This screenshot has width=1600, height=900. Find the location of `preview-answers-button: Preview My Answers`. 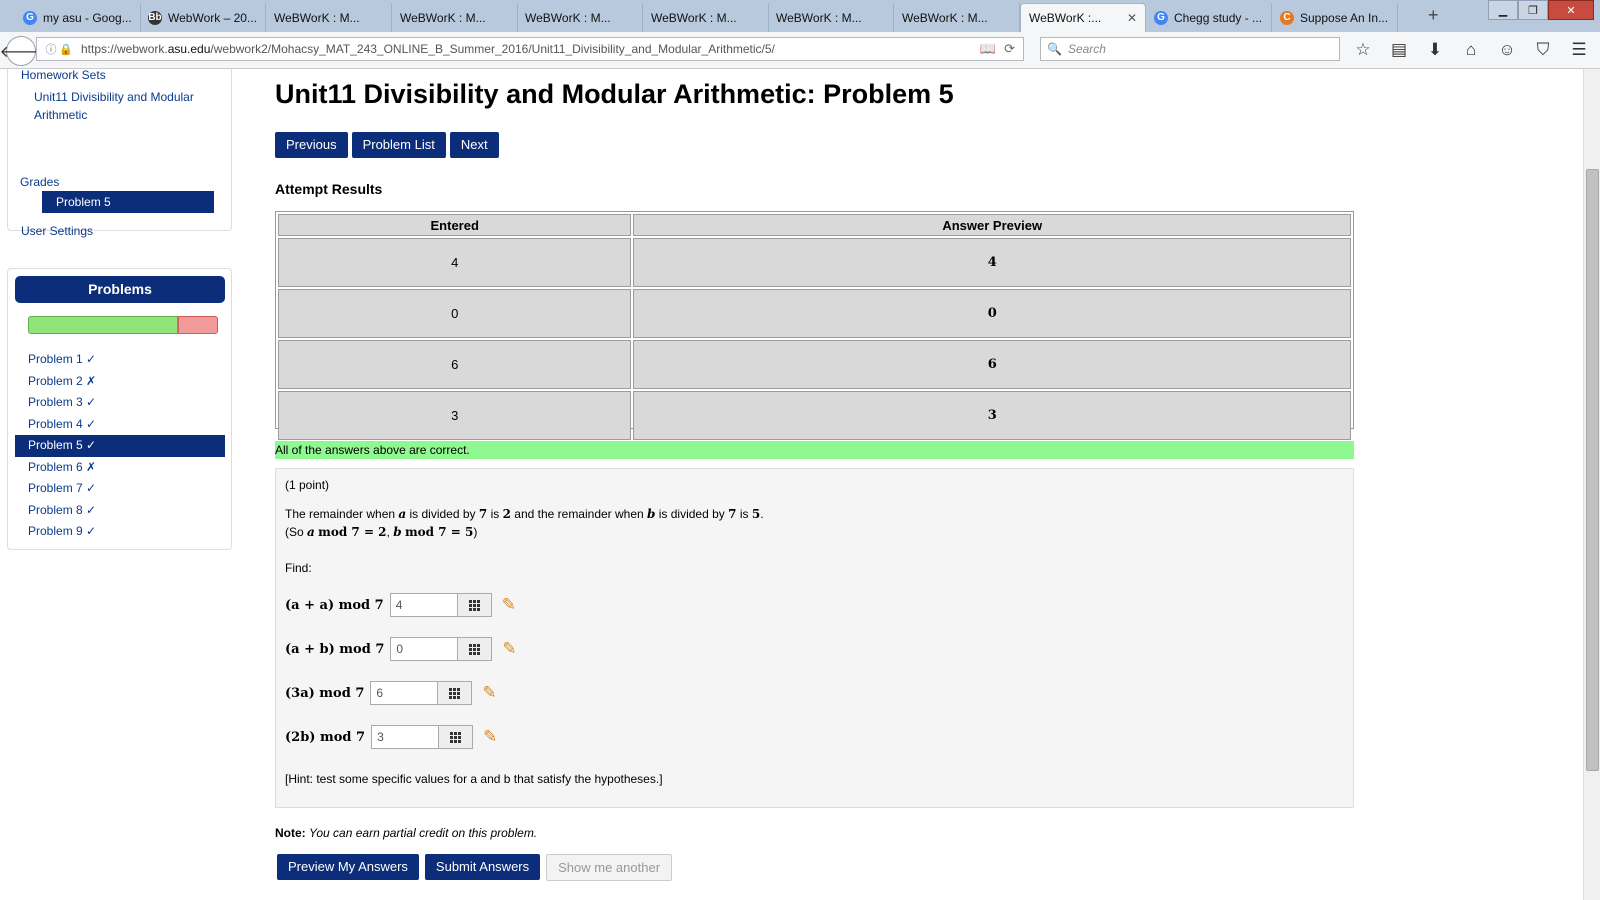

preview-answers-button: Preview My Answers is located at coordinates (348, 867).